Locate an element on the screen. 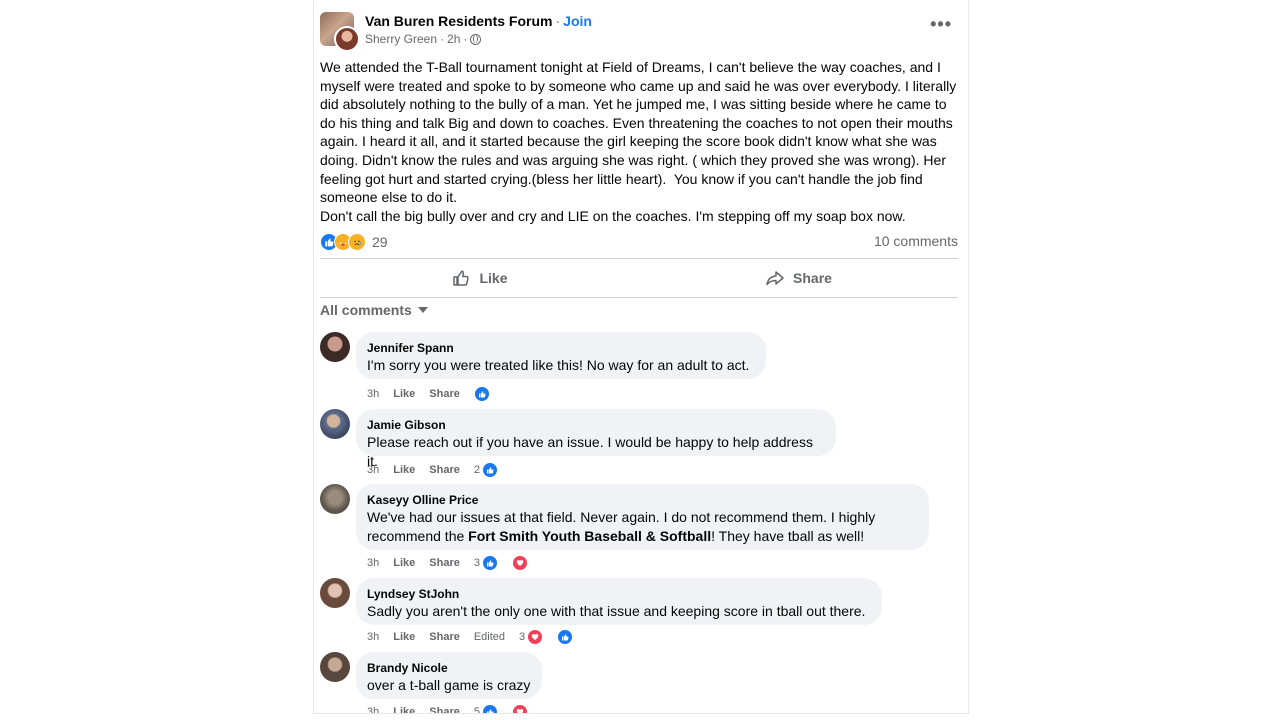  post-stats: 29 10 comments is located at coordinates (639, 242).